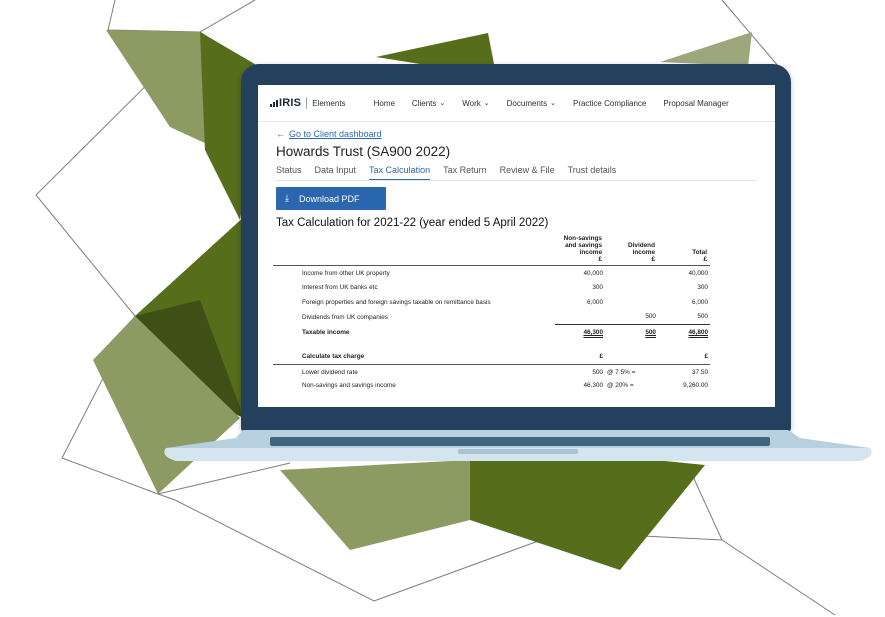 The height and width of the screenshot is (617, 885). What do you see at coordinates (592, 172) in the screenshot?
I see `tab-trust-details: Trust details` at bounding box center [592, 172].